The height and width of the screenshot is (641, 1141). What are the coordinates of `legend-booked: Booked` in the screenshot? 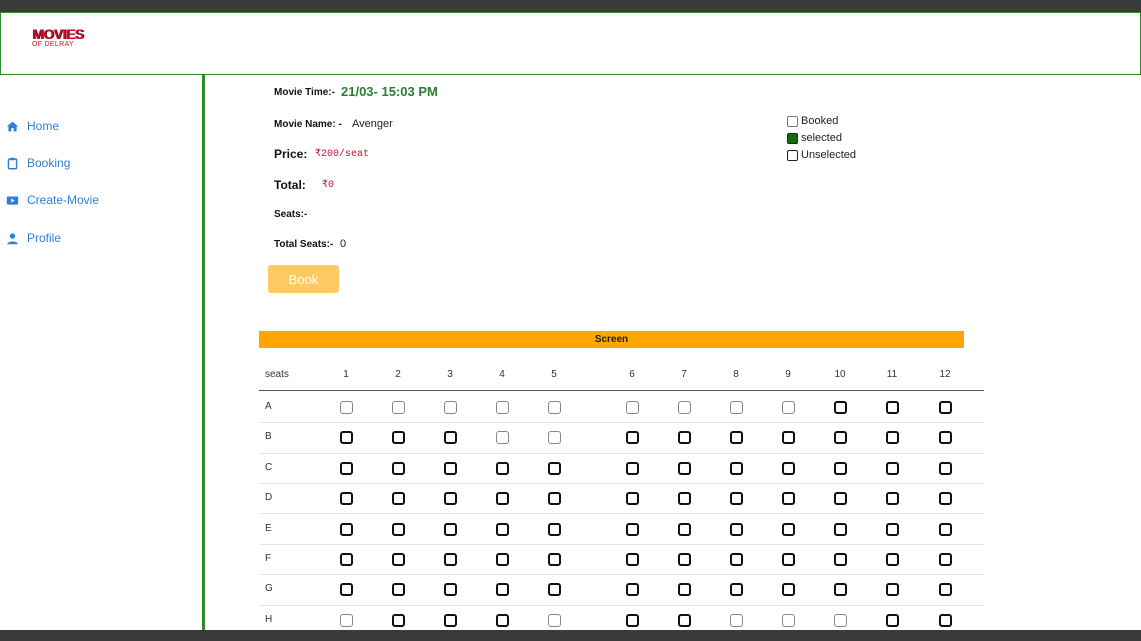 It's located at (812, 121).